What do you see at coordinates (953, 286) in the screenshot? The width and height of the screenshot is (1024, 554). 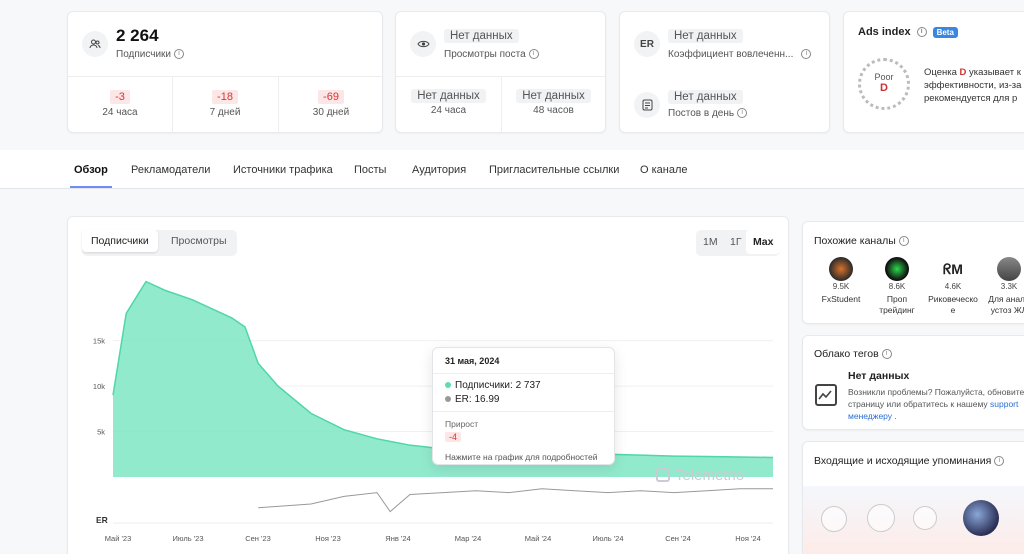 I see `channel-item: ᖇM 4.6K Риковеческо е` at bounding box center [953, 286].